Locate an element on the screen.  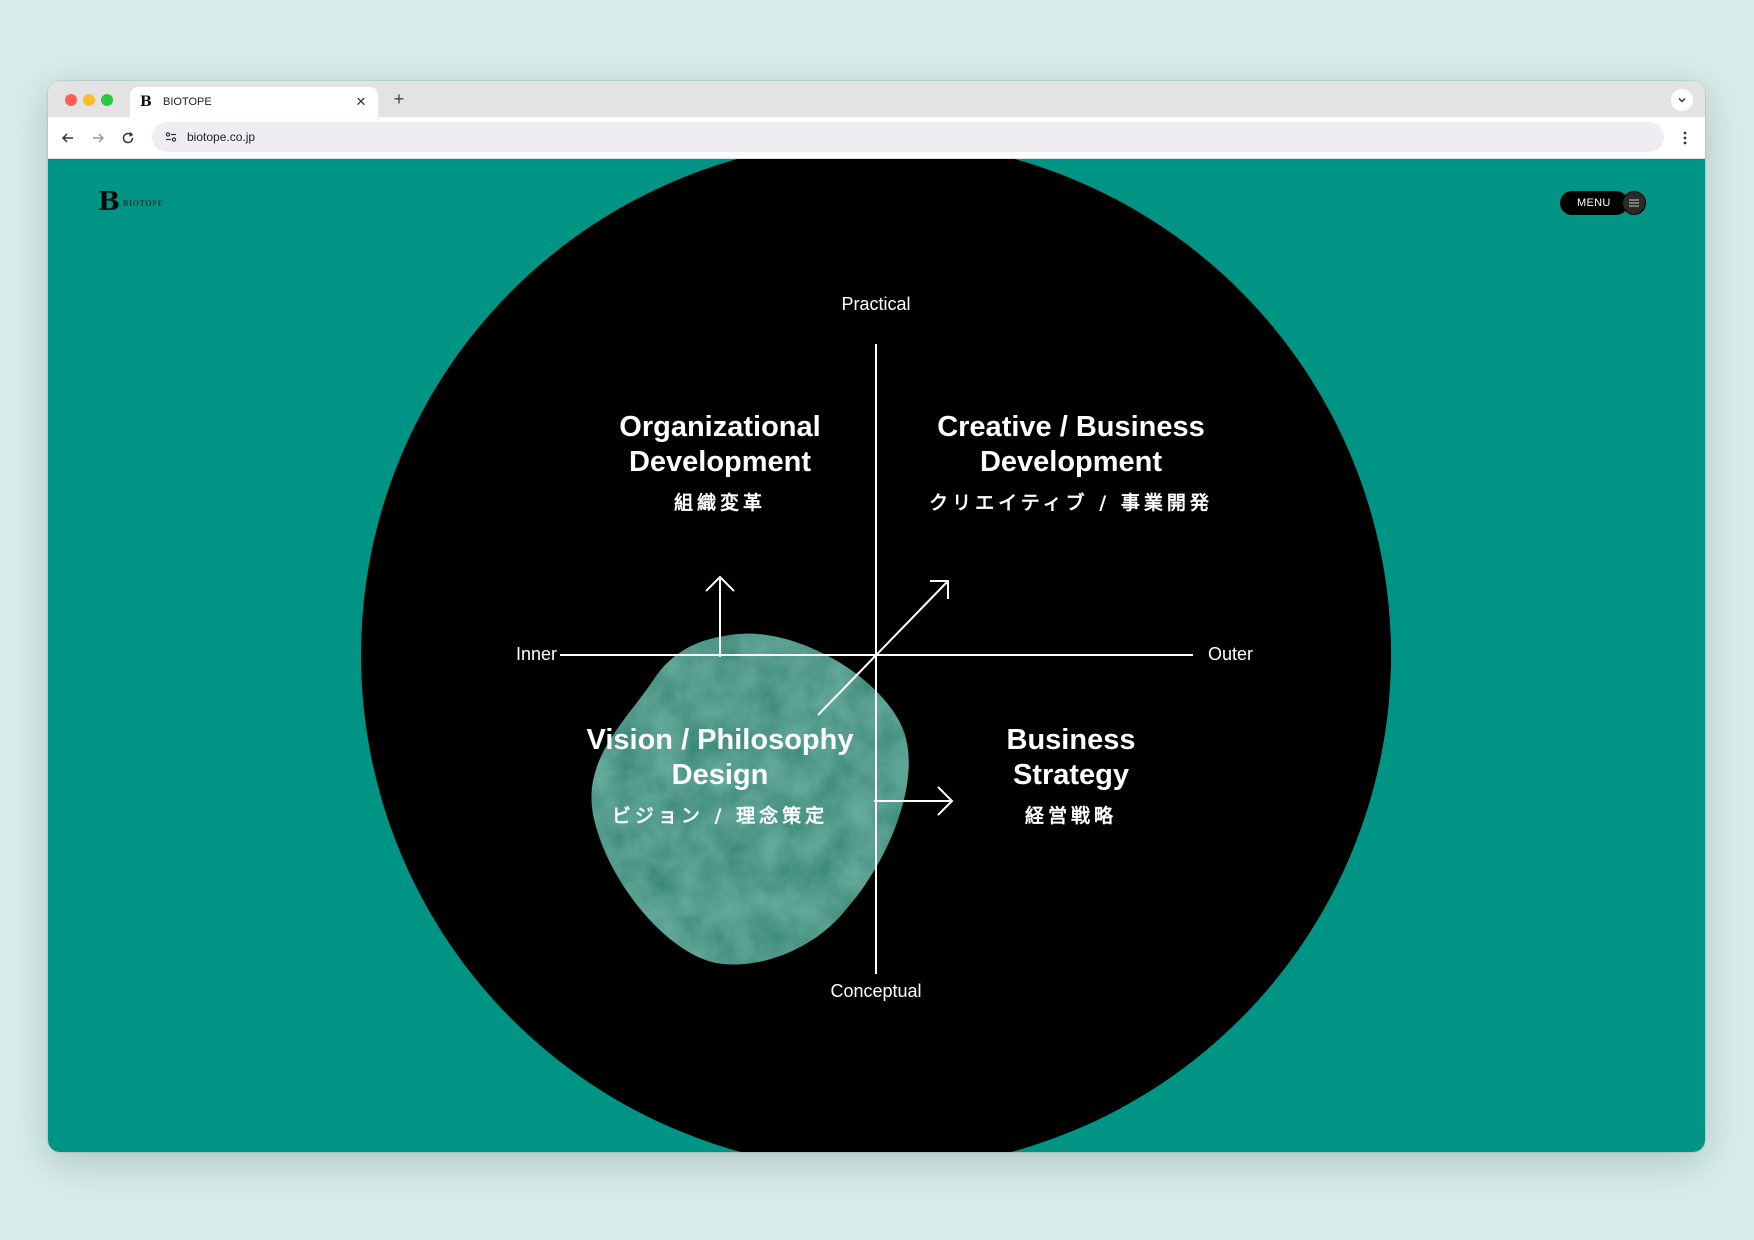
browser-menu-button is located at coordinates (1685, 138).